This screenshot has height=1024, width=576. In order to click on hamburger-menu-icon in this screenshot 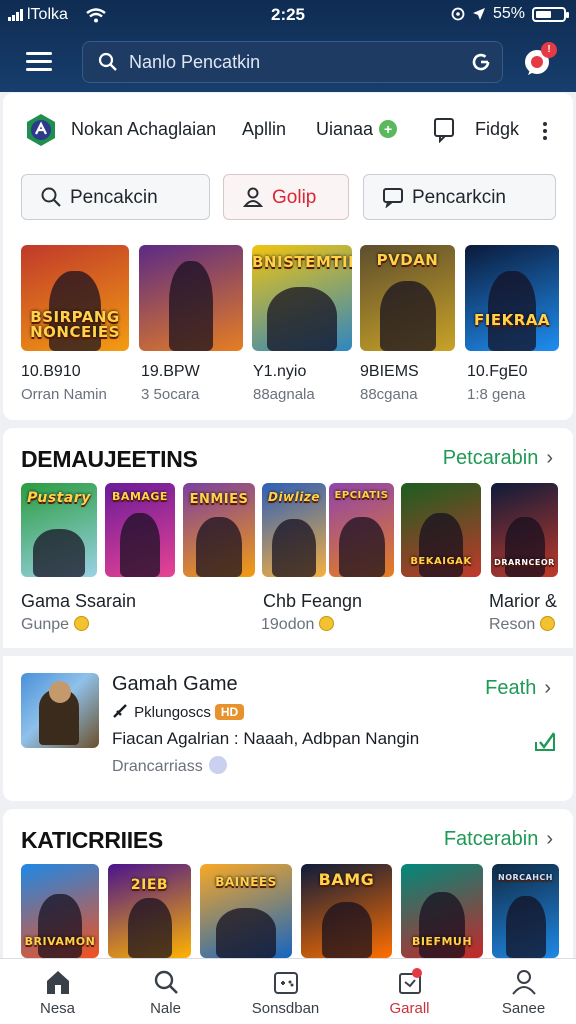, I will do `click(39, 62)`.